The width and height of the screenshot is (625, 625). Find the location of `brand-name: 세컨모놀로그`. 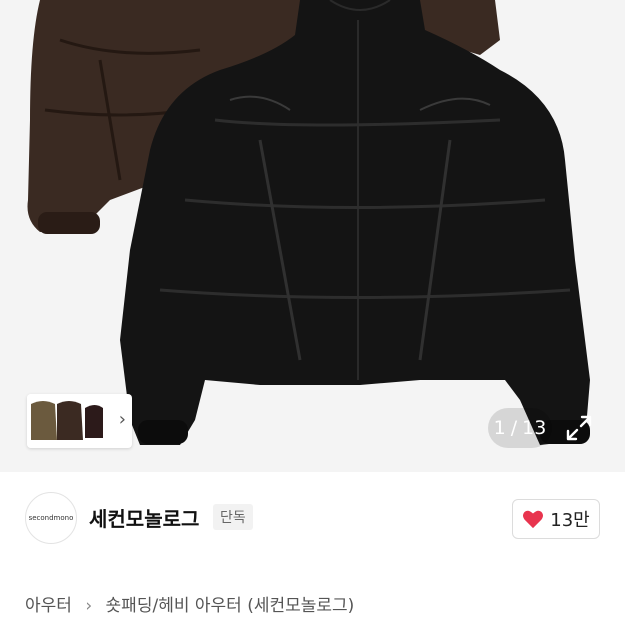

brand-name: 세컨모놀로그 is located at coordinates (144, 517).